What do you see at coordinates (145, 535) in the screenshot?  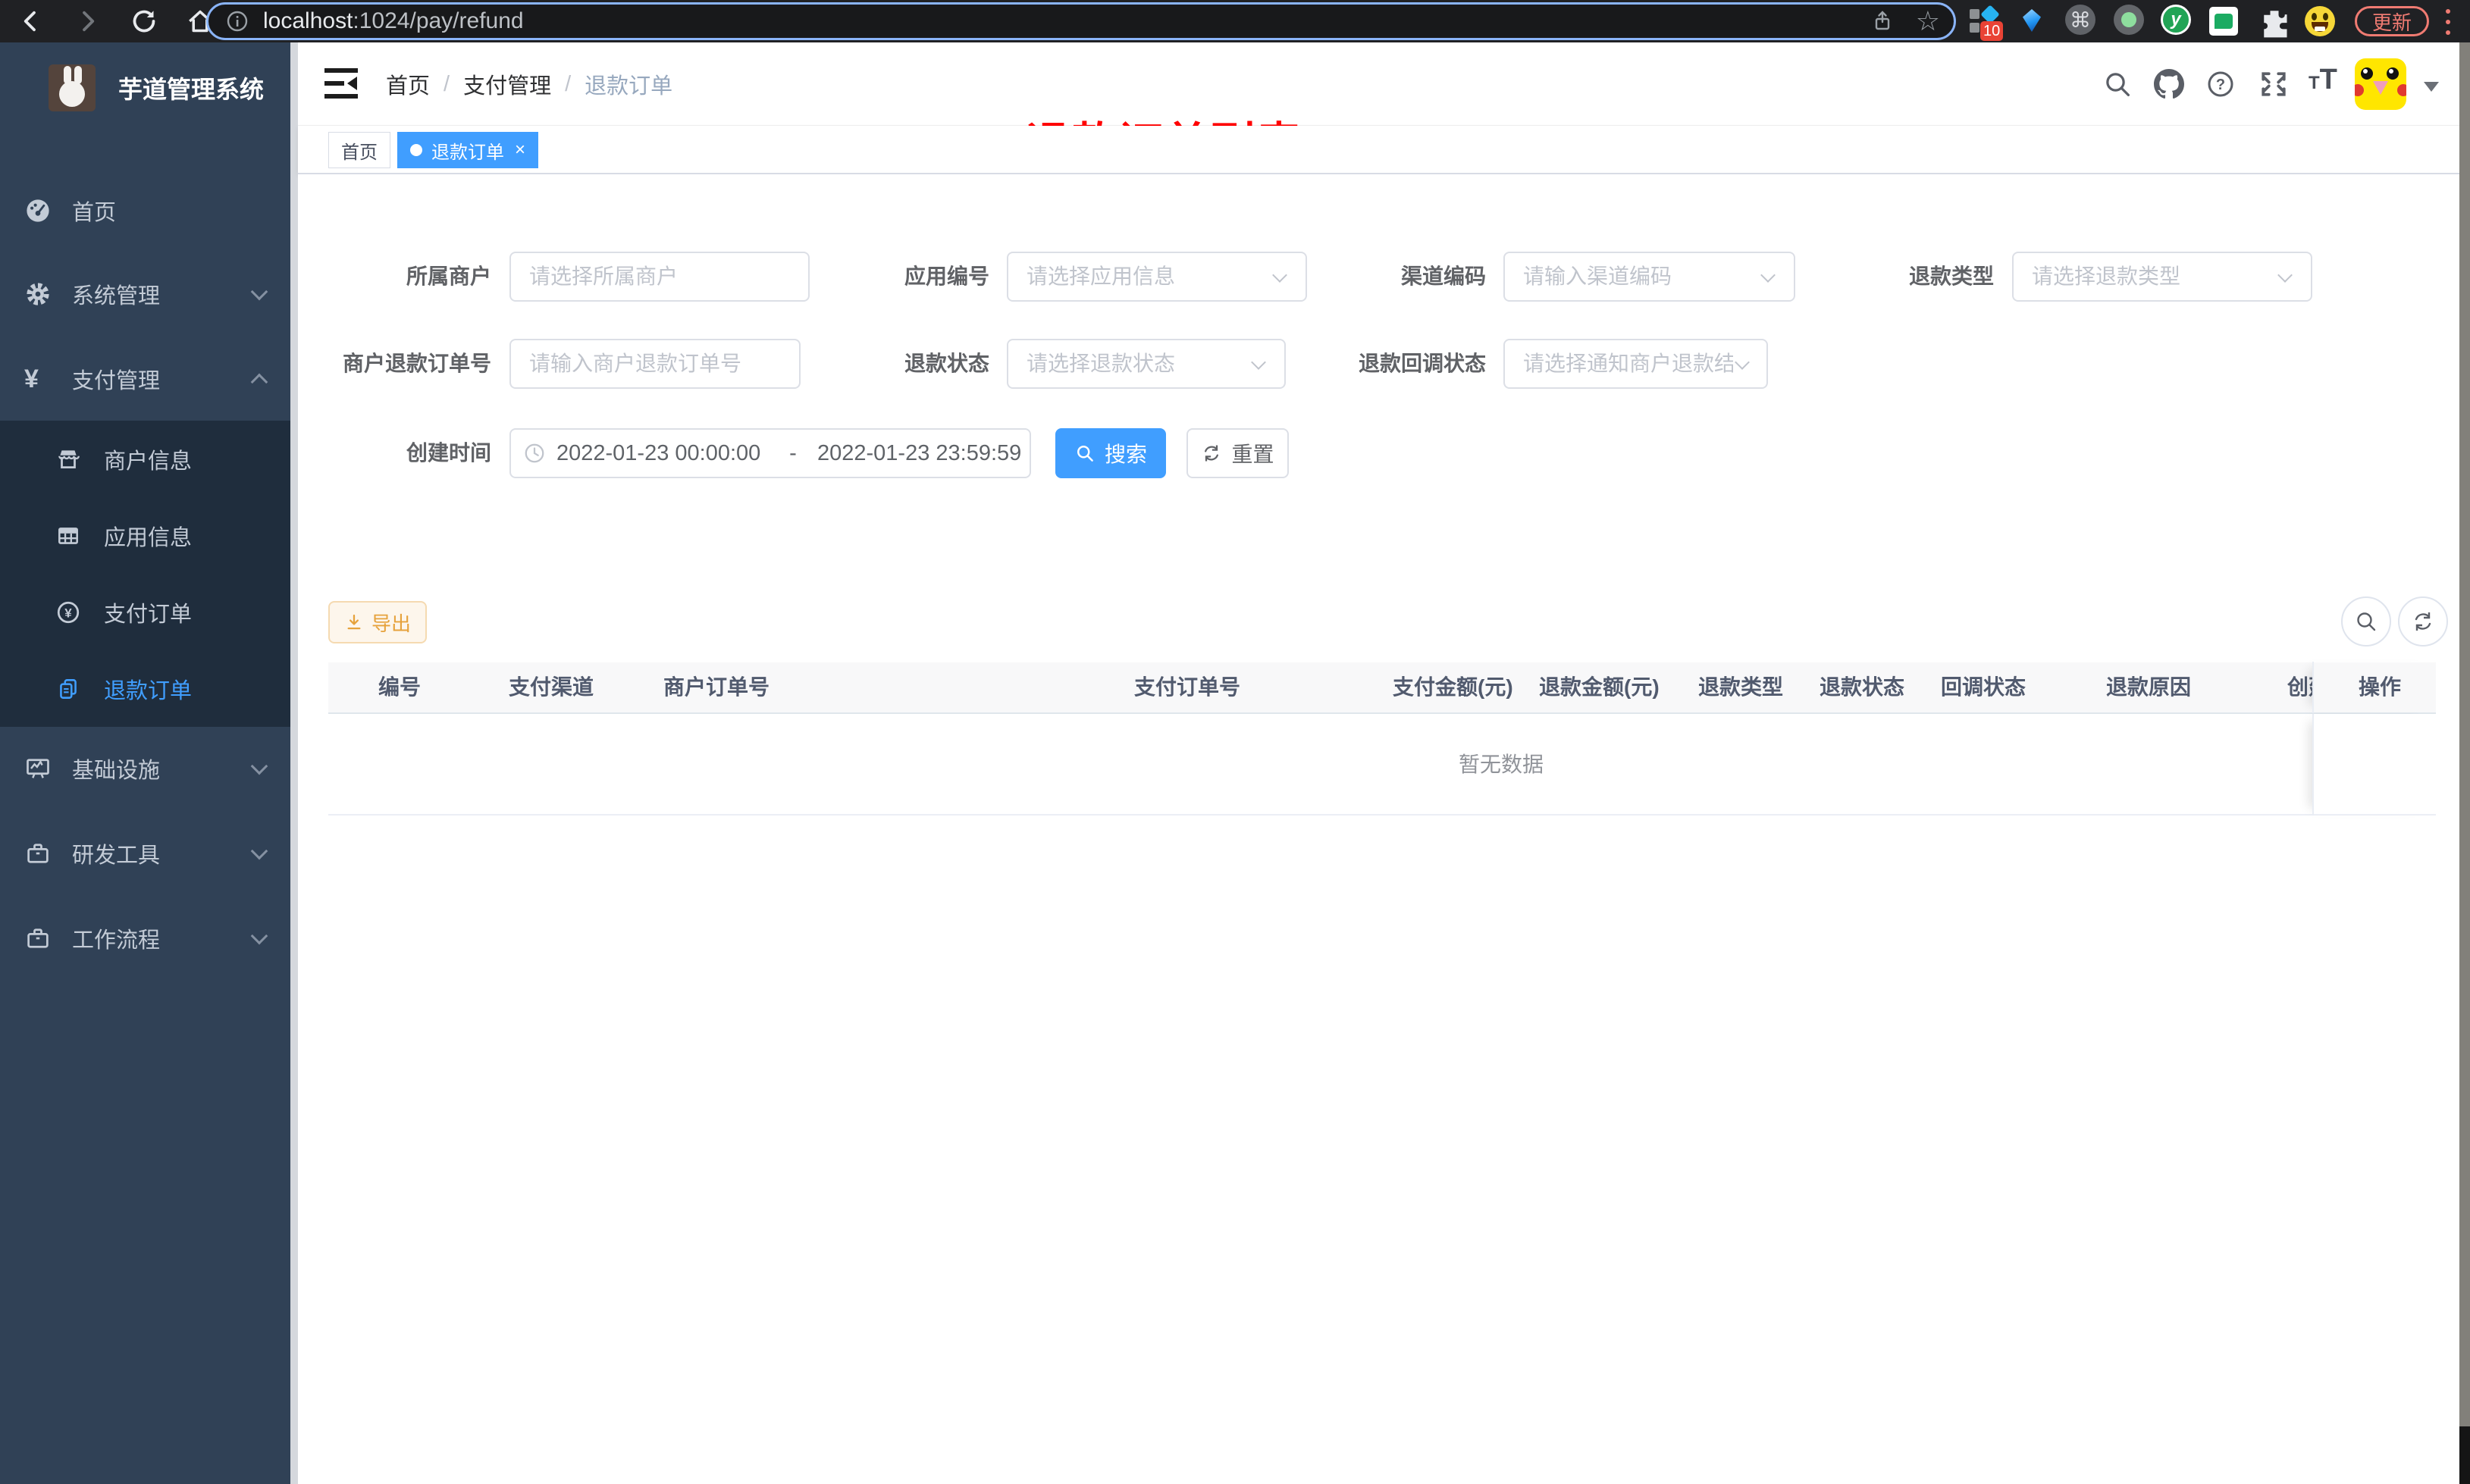 I see `sidebar-item-app-info: 应用信息` at bounding box center [145, 535].